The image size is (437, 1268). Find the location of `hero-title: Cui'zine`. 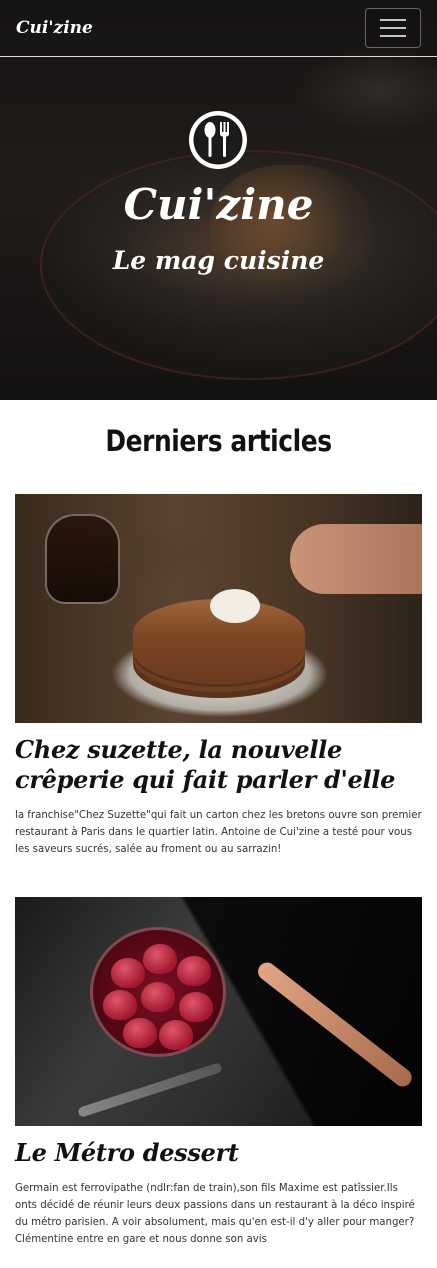

hero-title: Cui'zine is located at coordinates (218, 204).